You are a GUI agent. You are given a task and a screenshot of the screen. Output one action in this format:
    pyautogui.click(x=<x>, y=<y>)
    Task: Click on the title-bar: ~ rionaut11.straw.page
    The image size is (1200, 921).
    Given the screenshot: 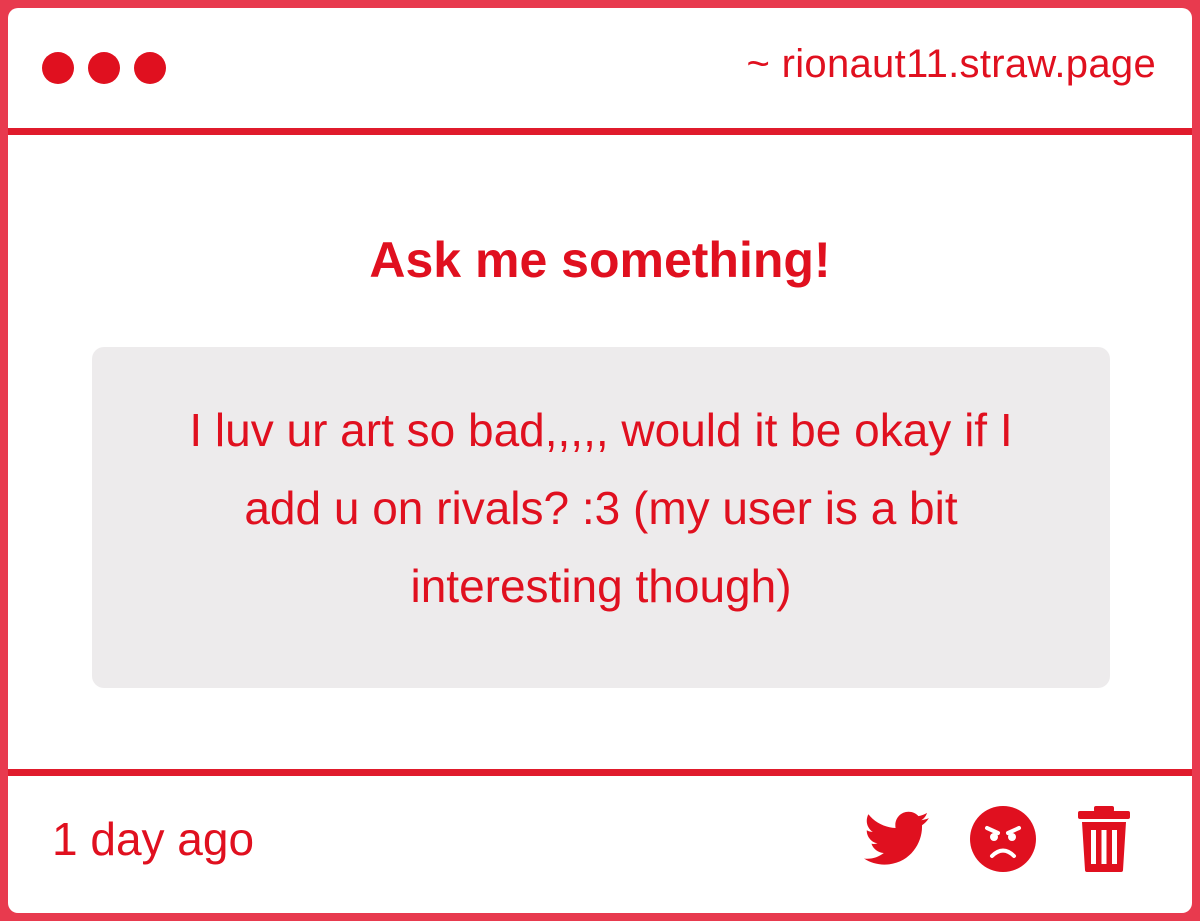 What is the action you would take?
    pyautogui.click(x=600, y=71)
    